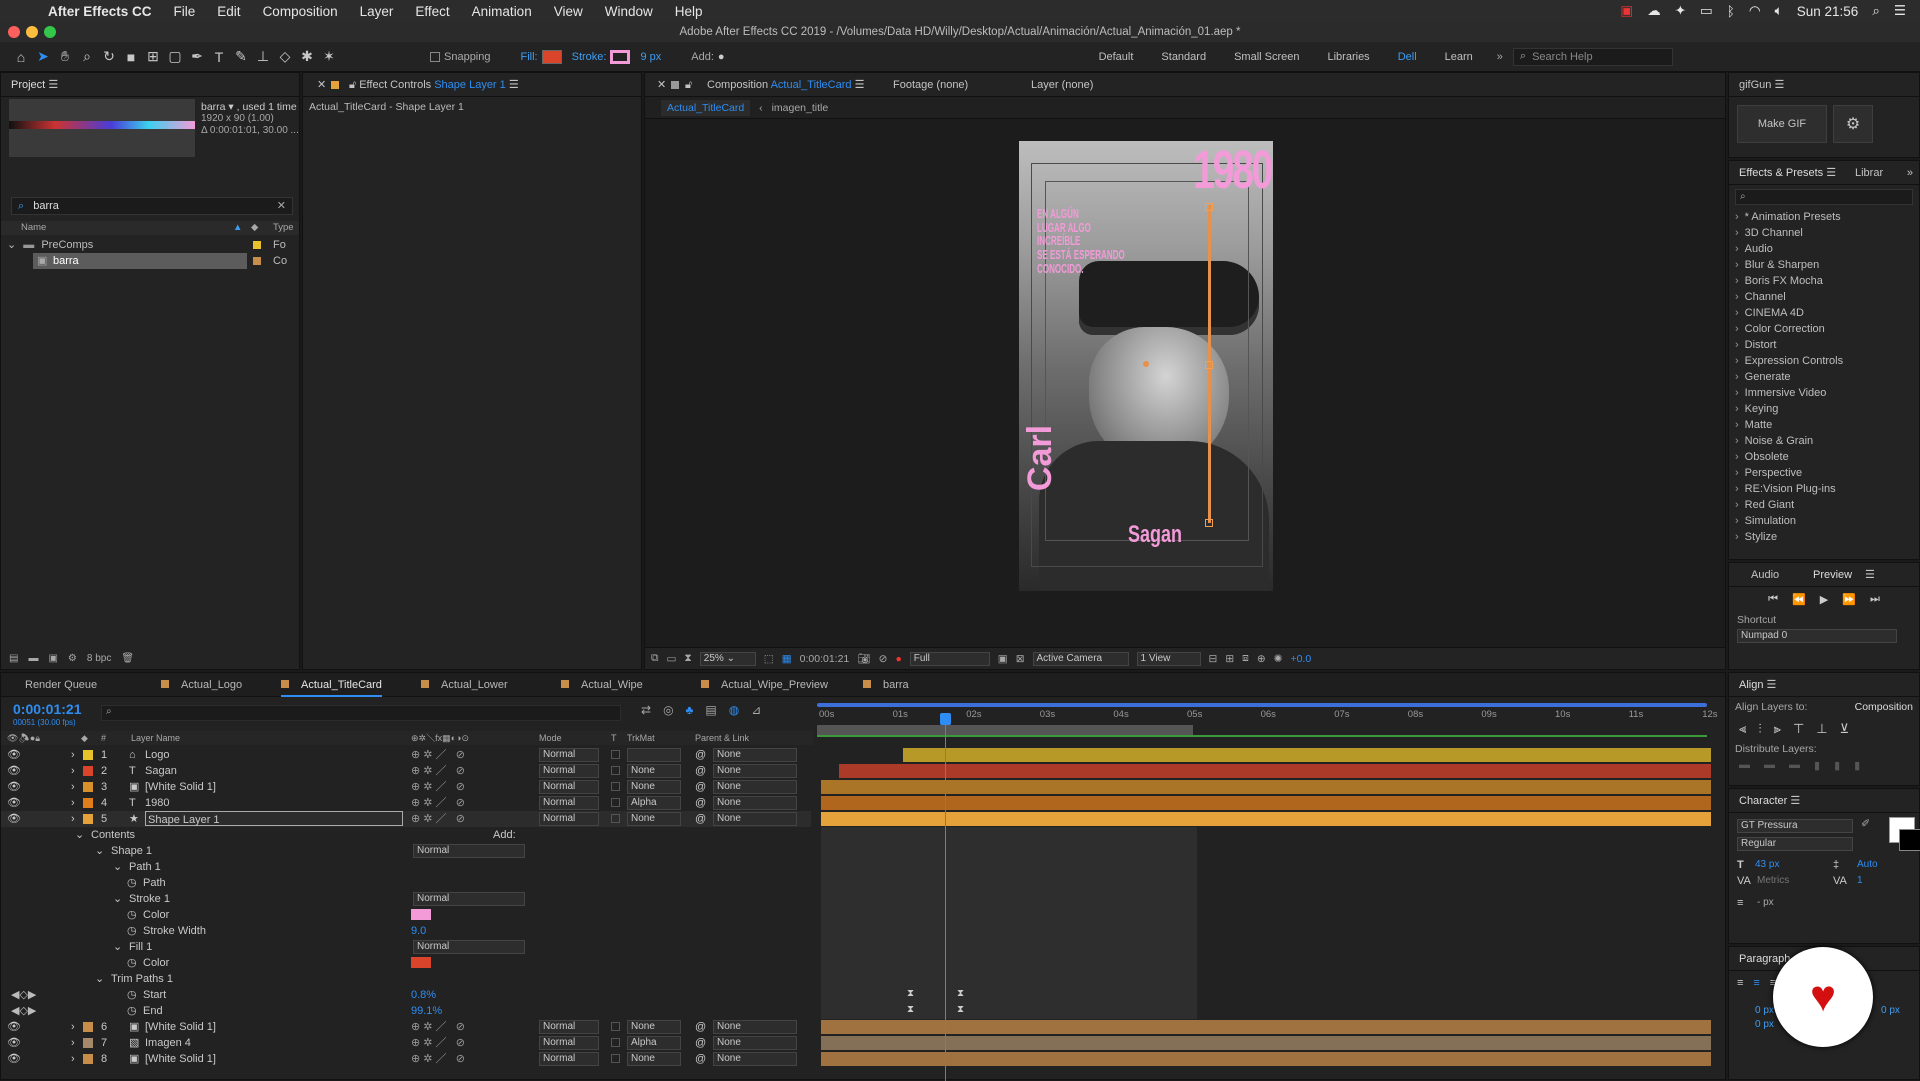 The height and width of the screenshot is (1081, 1920). Describe the element at coordinates (1777, 729) in the screenshot. I see `align-right-icon: ⫸` at that location.